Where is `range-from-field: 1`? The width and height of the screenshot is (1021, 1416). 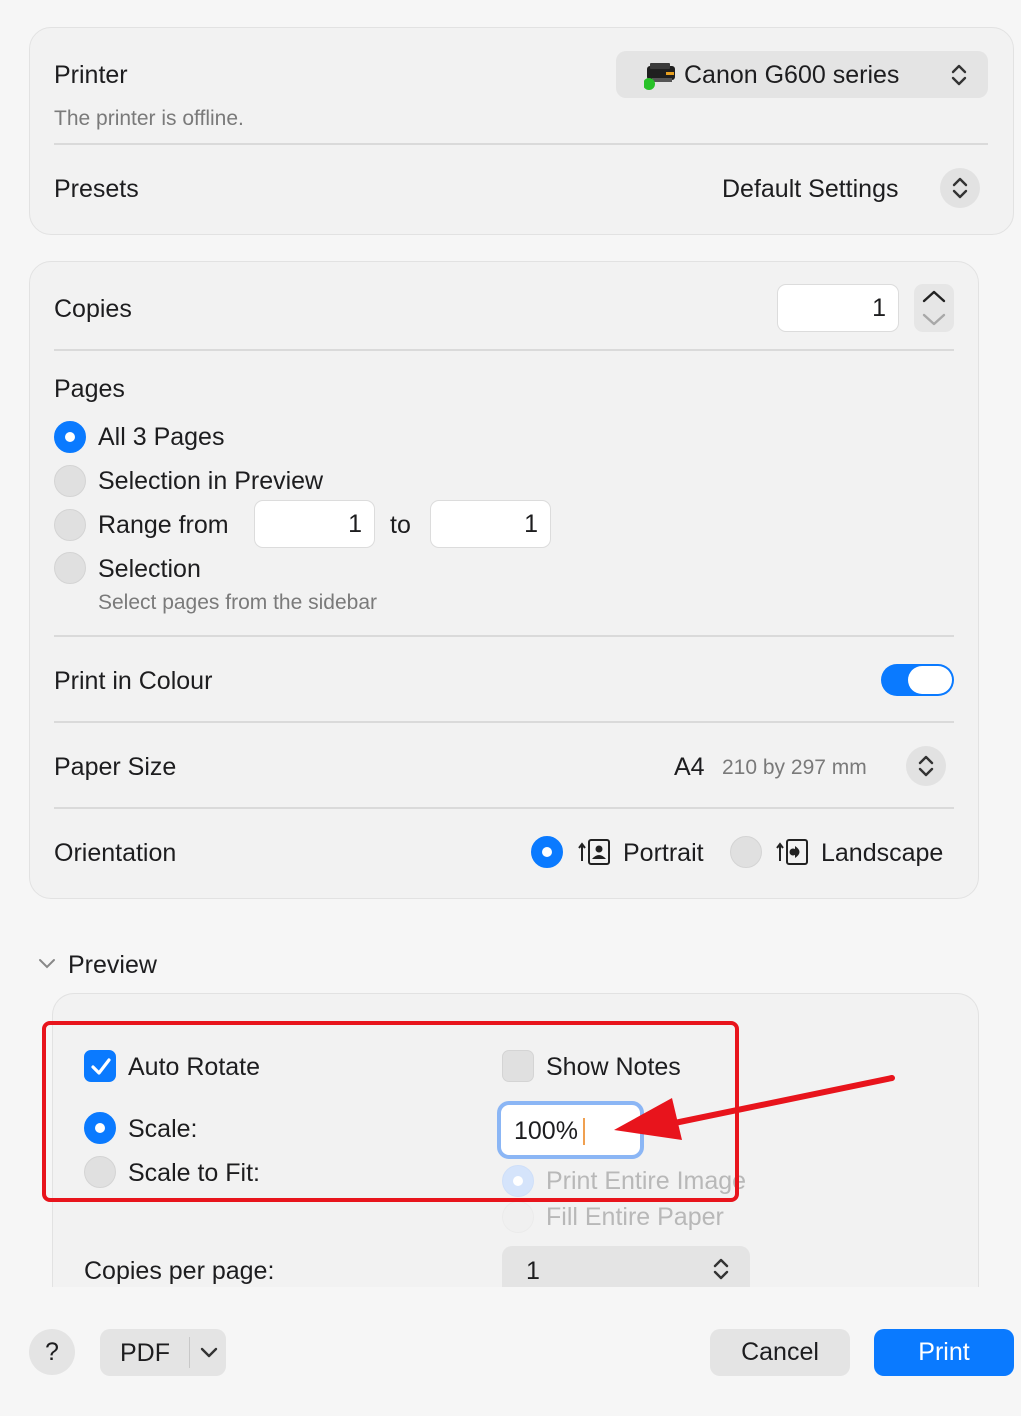 range-from-field: 1 is located at coordinates (314, 524).